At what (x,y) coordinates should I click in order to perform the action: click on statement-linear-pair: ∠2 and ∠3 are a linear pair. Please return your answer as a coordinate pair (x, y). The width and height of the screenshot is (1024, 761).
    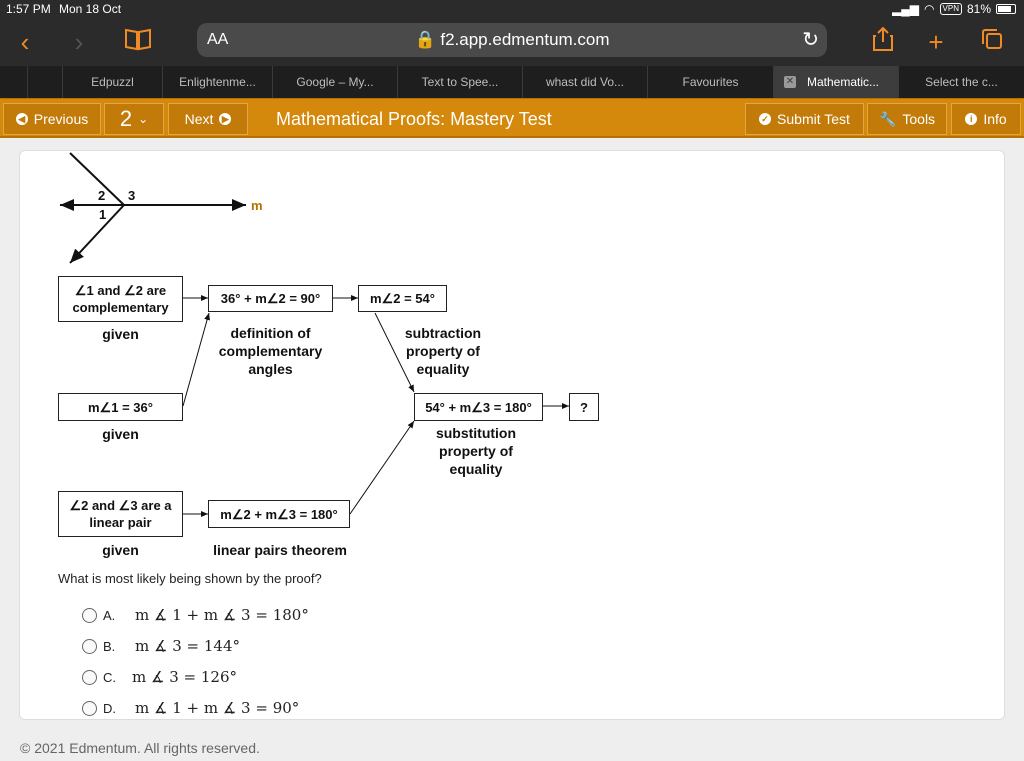
    Looking at the image, I should click on (120, 514).